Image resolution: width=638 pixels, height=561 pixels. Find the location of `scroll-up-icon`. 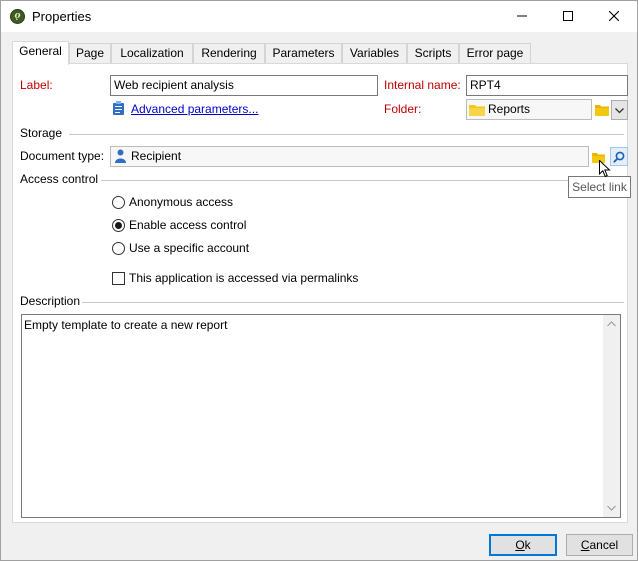

scroll-up-icon is located at coordinates (611, 324).